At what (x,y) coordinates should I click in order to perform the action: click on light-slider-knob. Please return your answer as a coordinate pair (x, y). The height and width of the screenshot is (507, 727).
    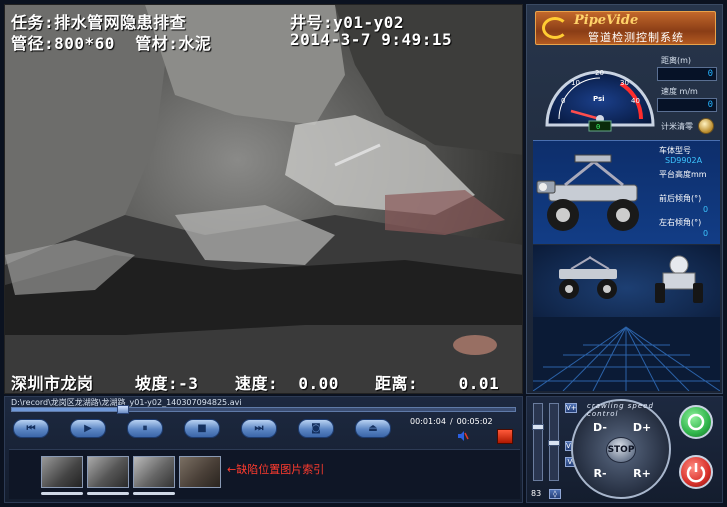
    Looking at the image, I should click on (554, 443).